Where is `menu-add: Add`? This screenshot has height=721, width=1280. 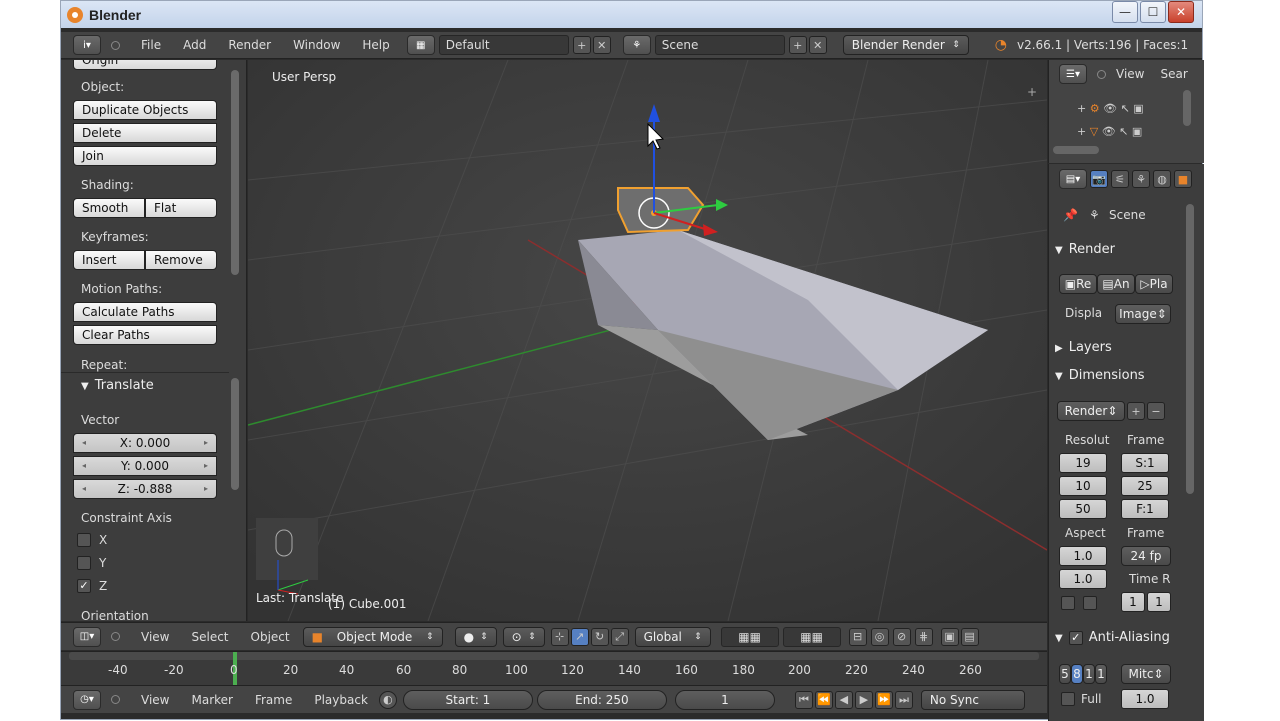 menu-add: Add is located at coordinates (194, 45).